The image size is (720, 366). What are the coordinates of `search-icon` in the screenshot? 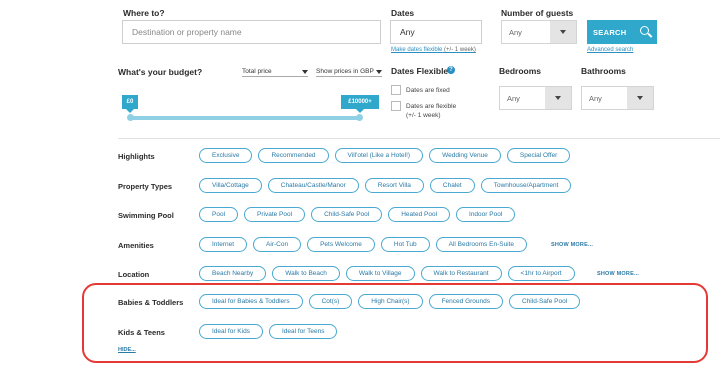 It's located at (644, 30).